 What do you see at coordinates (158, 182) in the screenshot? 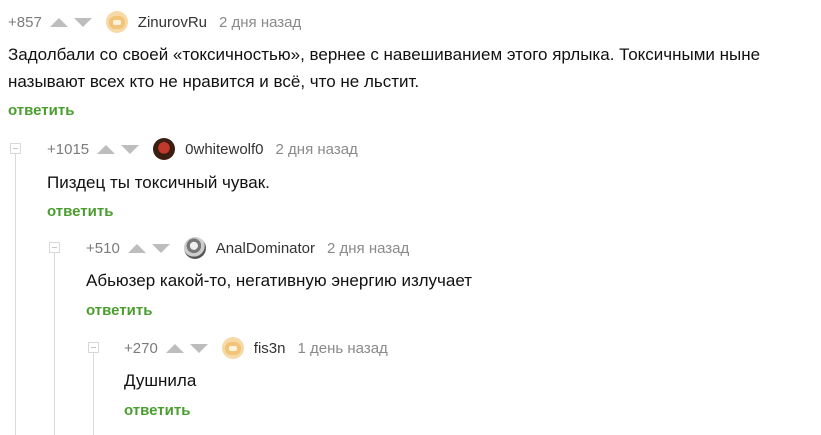
I see `comment-text-line: Пиздец ты токсичный чувак.` at bounding box center [158, 182].